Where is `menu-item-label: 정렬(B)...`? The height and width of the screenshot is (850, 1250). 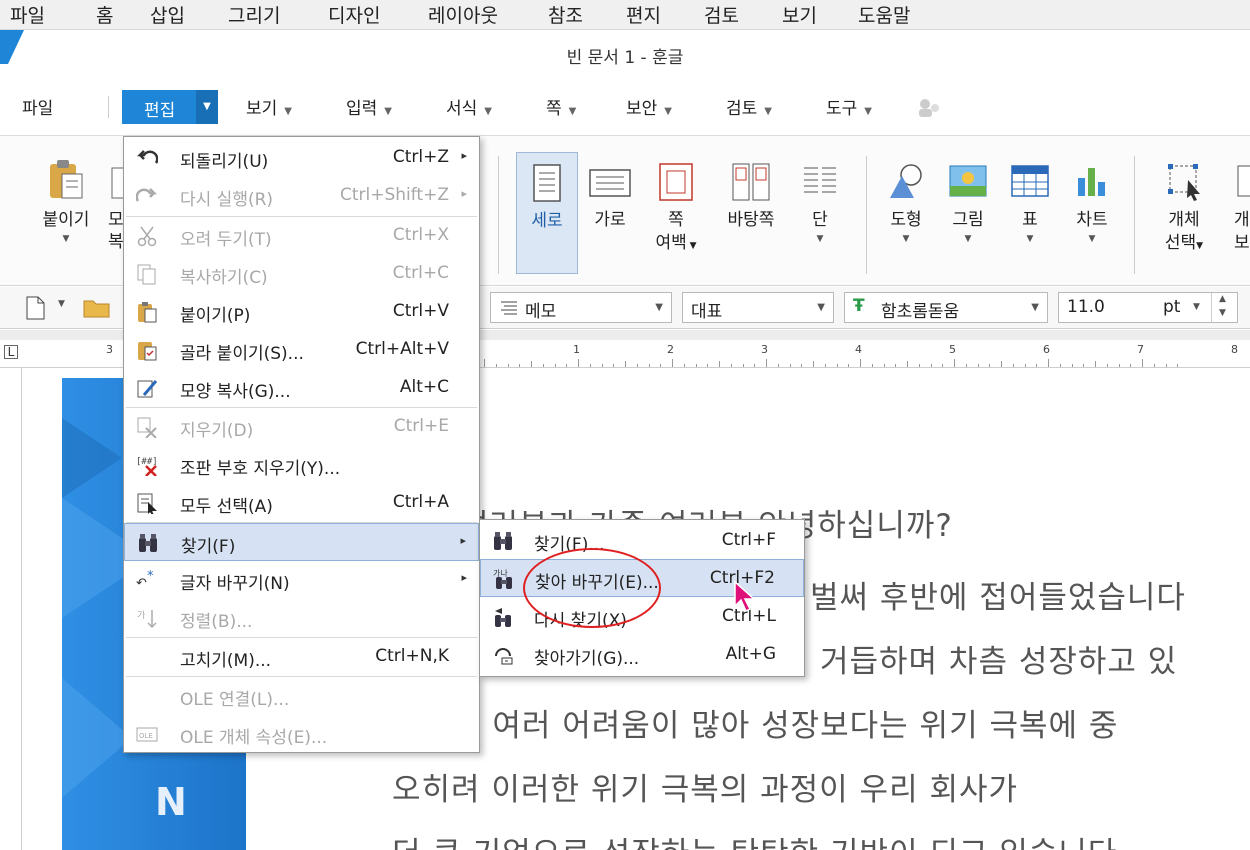
menu-item-label: 정렬(B)... is located at coordinates (216, 622).